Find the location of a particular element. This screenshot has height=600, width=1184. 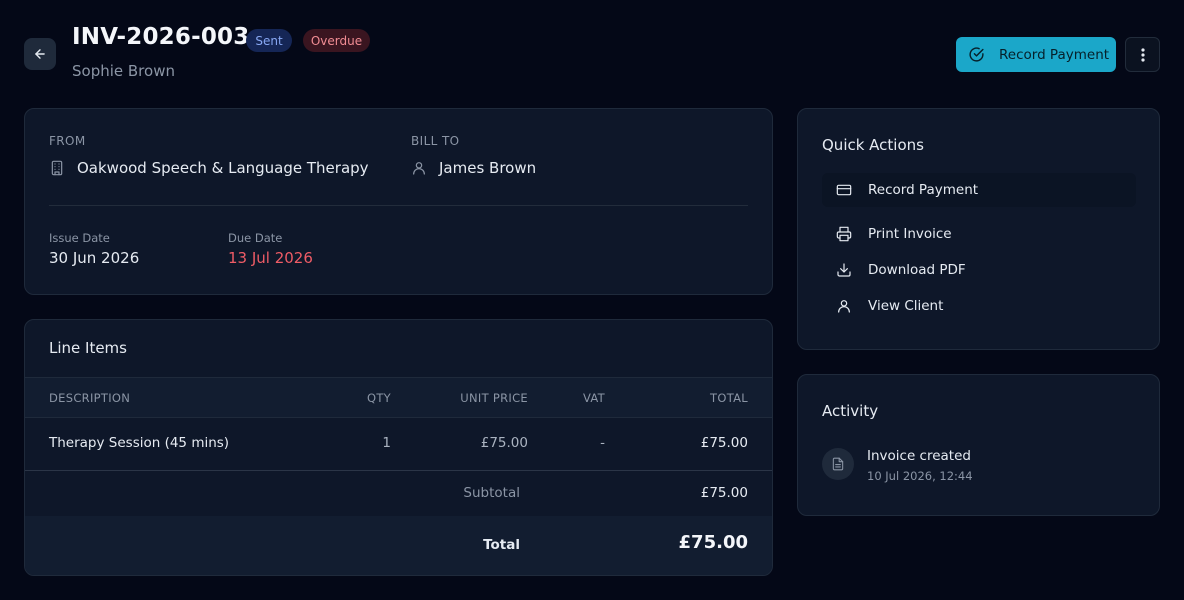

building-icon is located at coordinates (57, 168).